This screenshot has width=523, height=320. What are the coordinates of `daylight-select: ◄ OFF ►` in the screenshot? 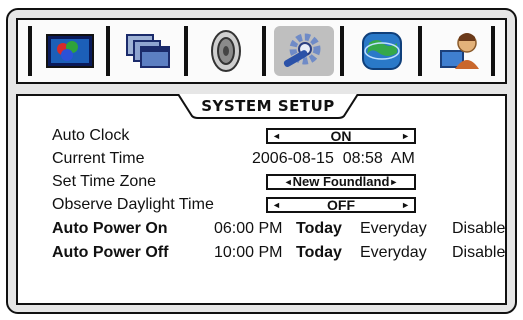 It's located at (341, 205).